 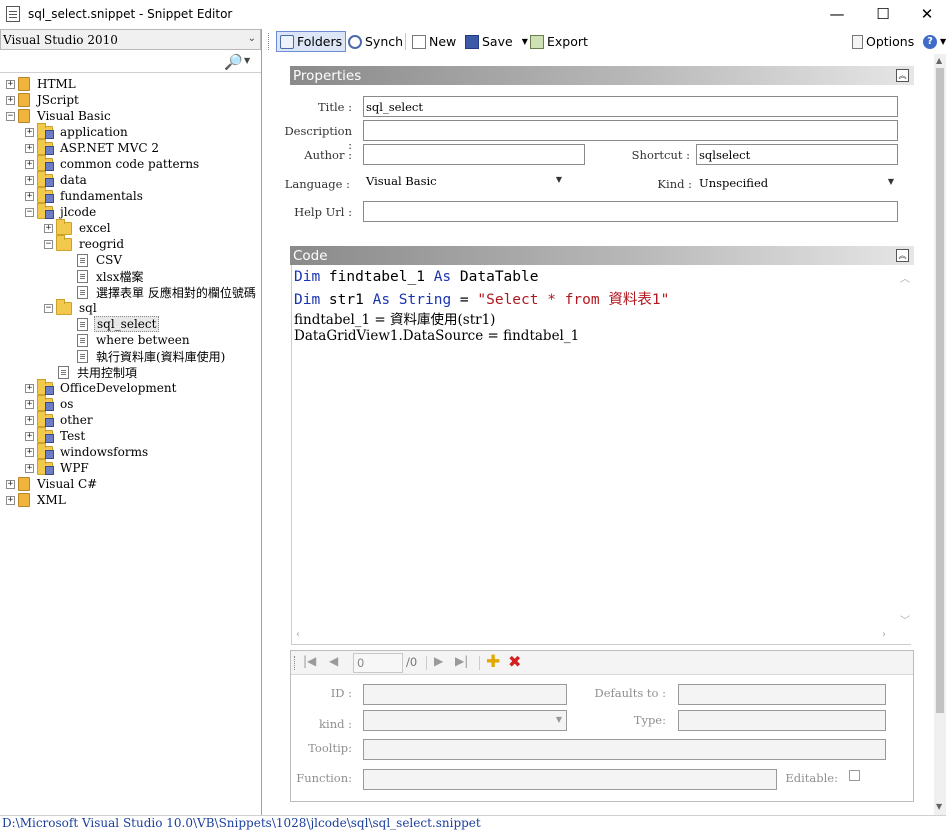 I want to click on snippet-file-icon, so click(x=82, y=260).